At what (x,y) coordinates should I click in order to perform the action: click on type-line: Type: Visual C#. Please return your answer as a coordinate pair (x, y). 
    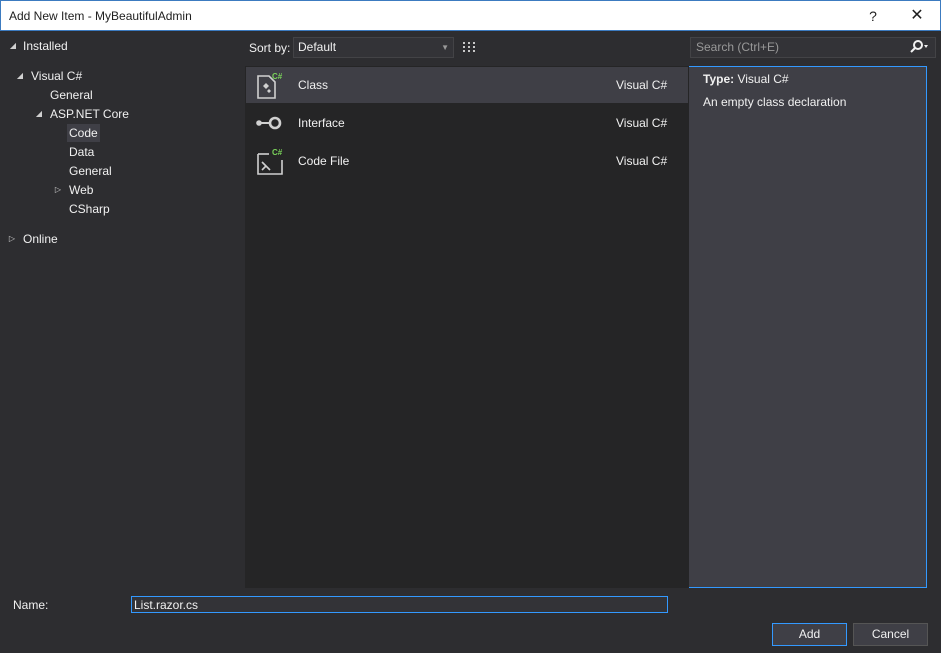
    Looking at the image, I should click on (746, 79).